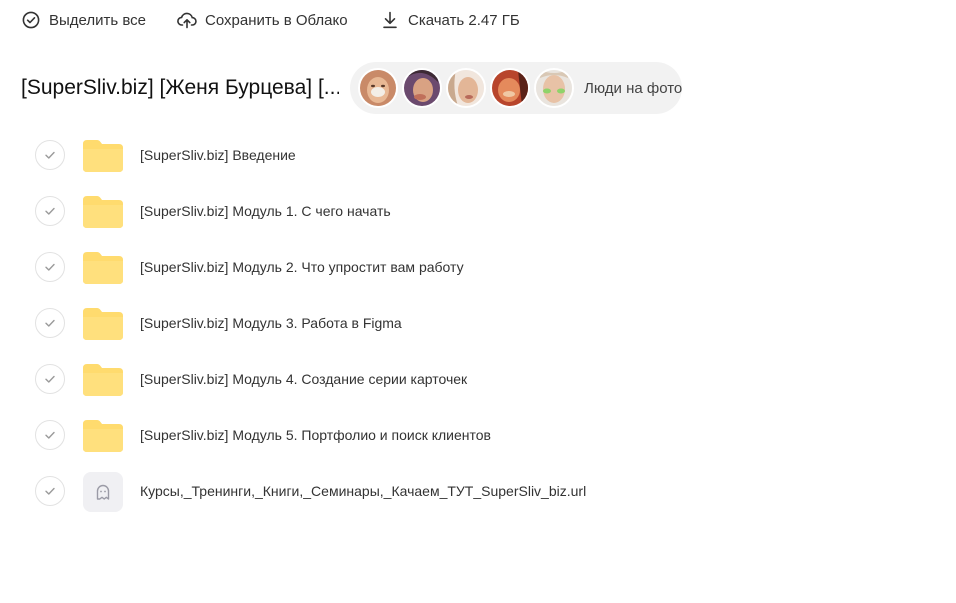 This screenshot has width=956, height=603. I want to click on list-item: [SuperSliv.biz] Модуль 3. Работа в Figma, so click(478, 324).